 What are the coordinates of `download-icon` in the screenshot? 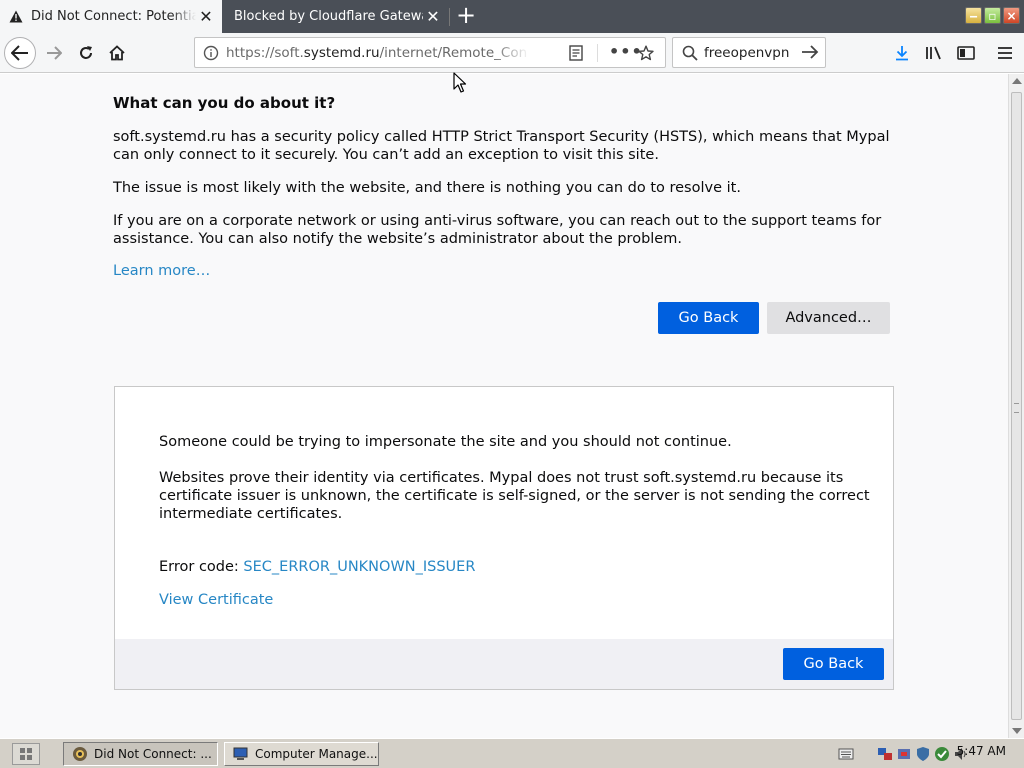 It's located at (902, 53).